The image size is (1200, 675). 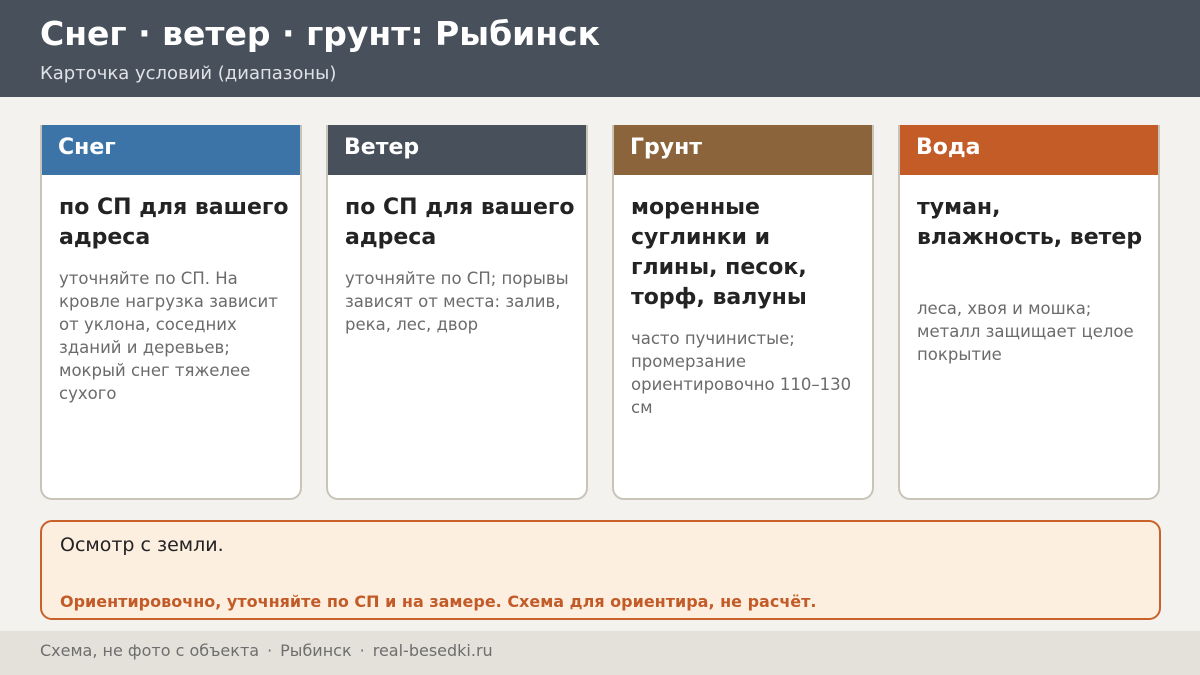 What do you see at coordinates (188, 73) in the screenshot?
I see `page-subtitle: Карточка условий (диапазоны)` at bounding box center [188, 73].